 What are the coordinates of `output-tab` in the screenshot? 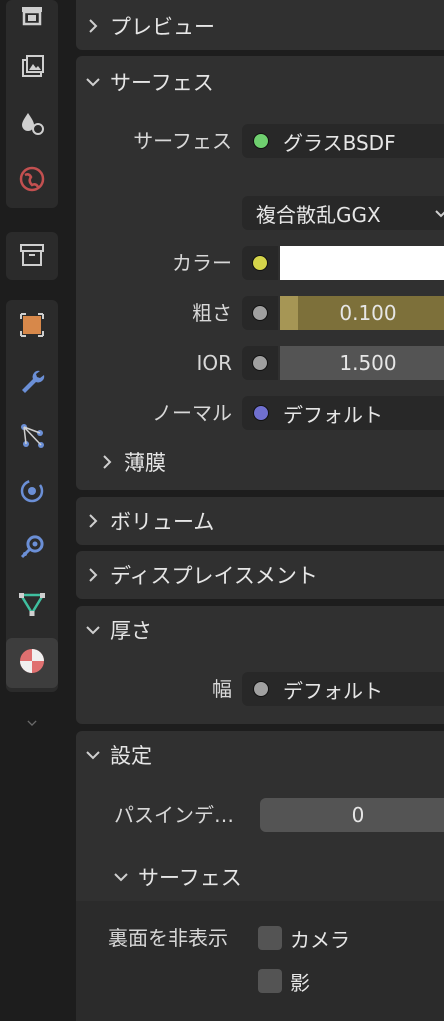 It's located at (32, 69).